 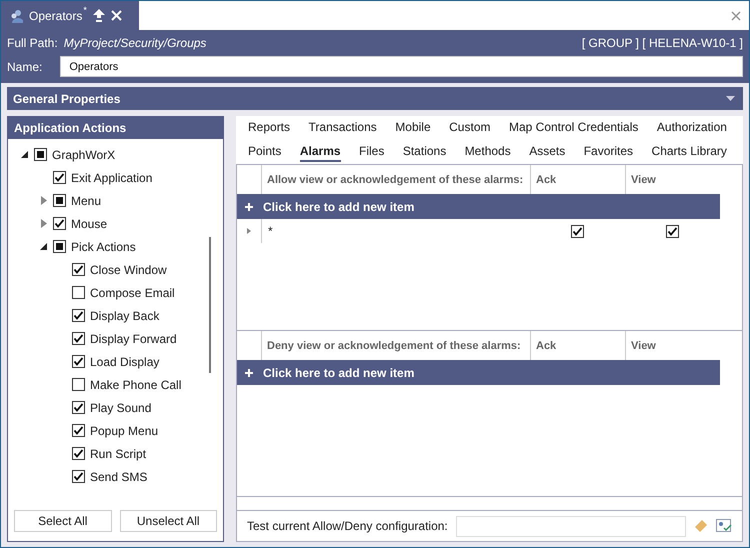 What do you see at coordinates (371, 152) in the screenshot?
I see `tab: Files` at bounding box center [371, 152].